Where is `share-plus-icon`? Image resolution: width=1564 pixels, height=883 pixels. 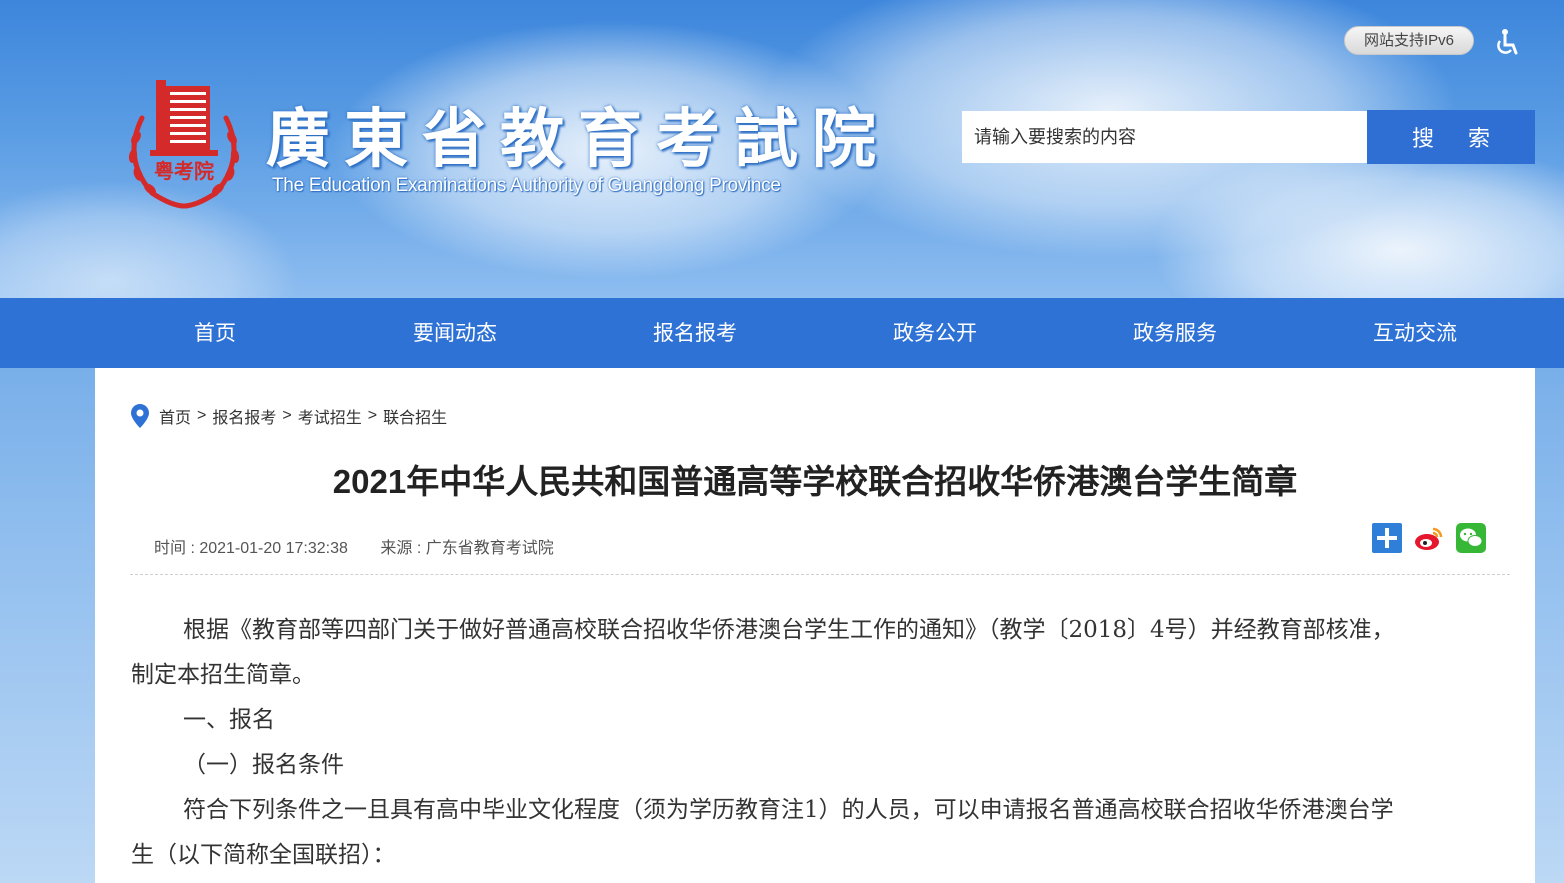
share-plus-icon is located at coordinates (1387, 538).